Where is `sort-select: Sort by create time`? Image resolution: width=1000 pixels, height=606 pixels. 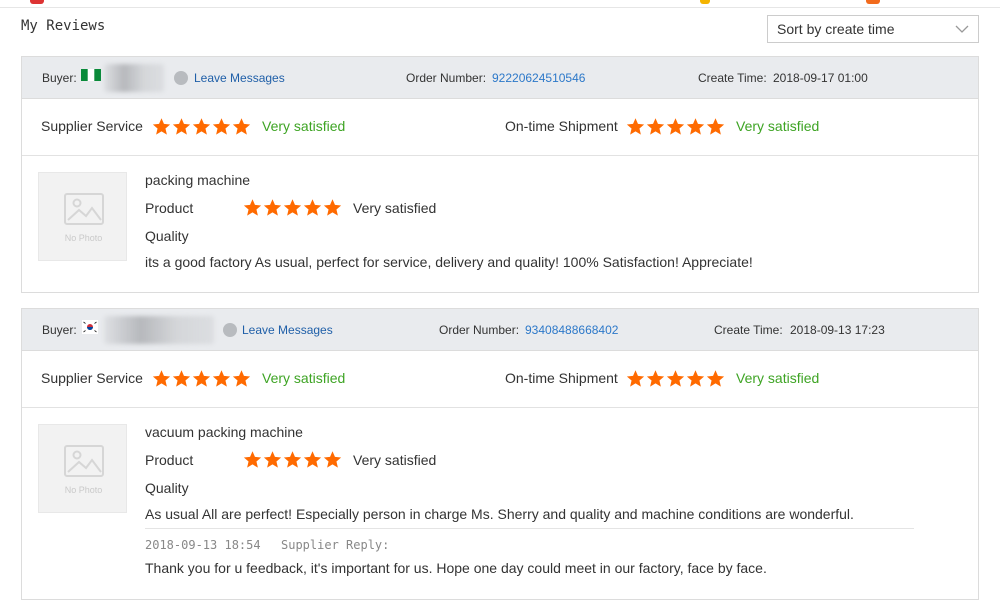 sort-select: Sort by create time is located at coordinates (873, 29).